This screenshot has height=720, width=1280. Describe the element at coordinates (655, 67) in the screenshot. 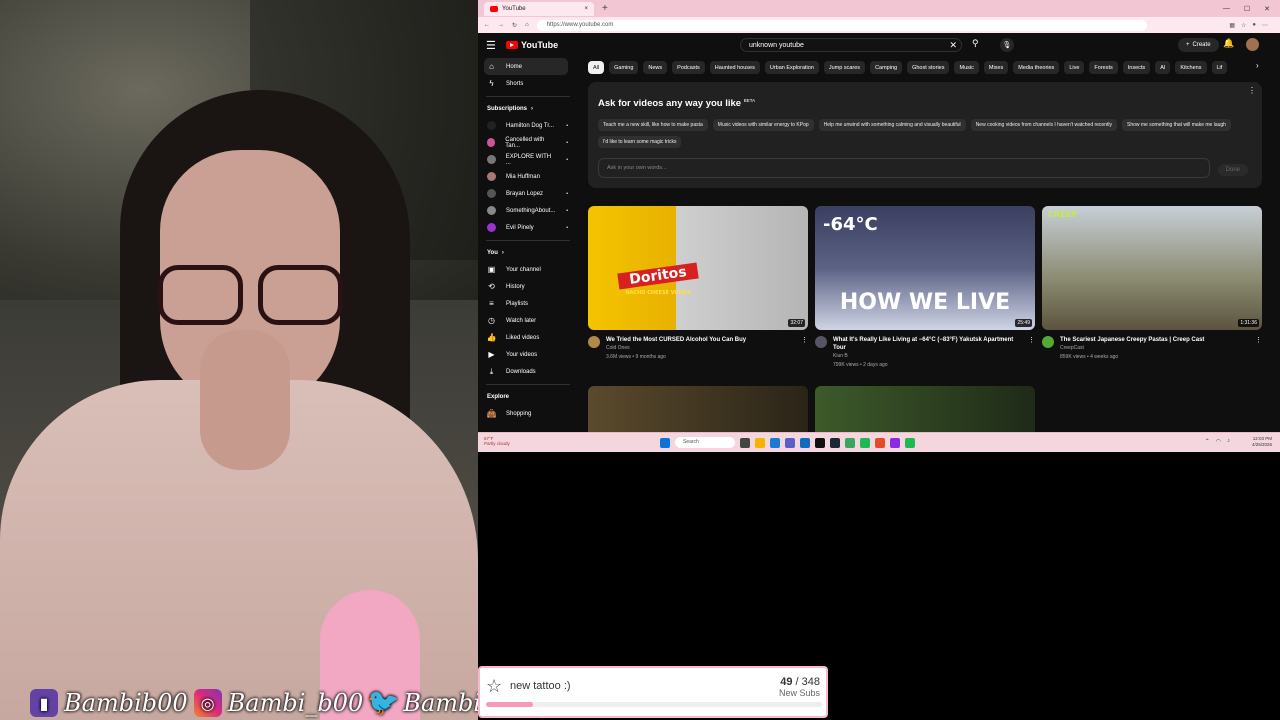

I see `chip-2: News` at that location.